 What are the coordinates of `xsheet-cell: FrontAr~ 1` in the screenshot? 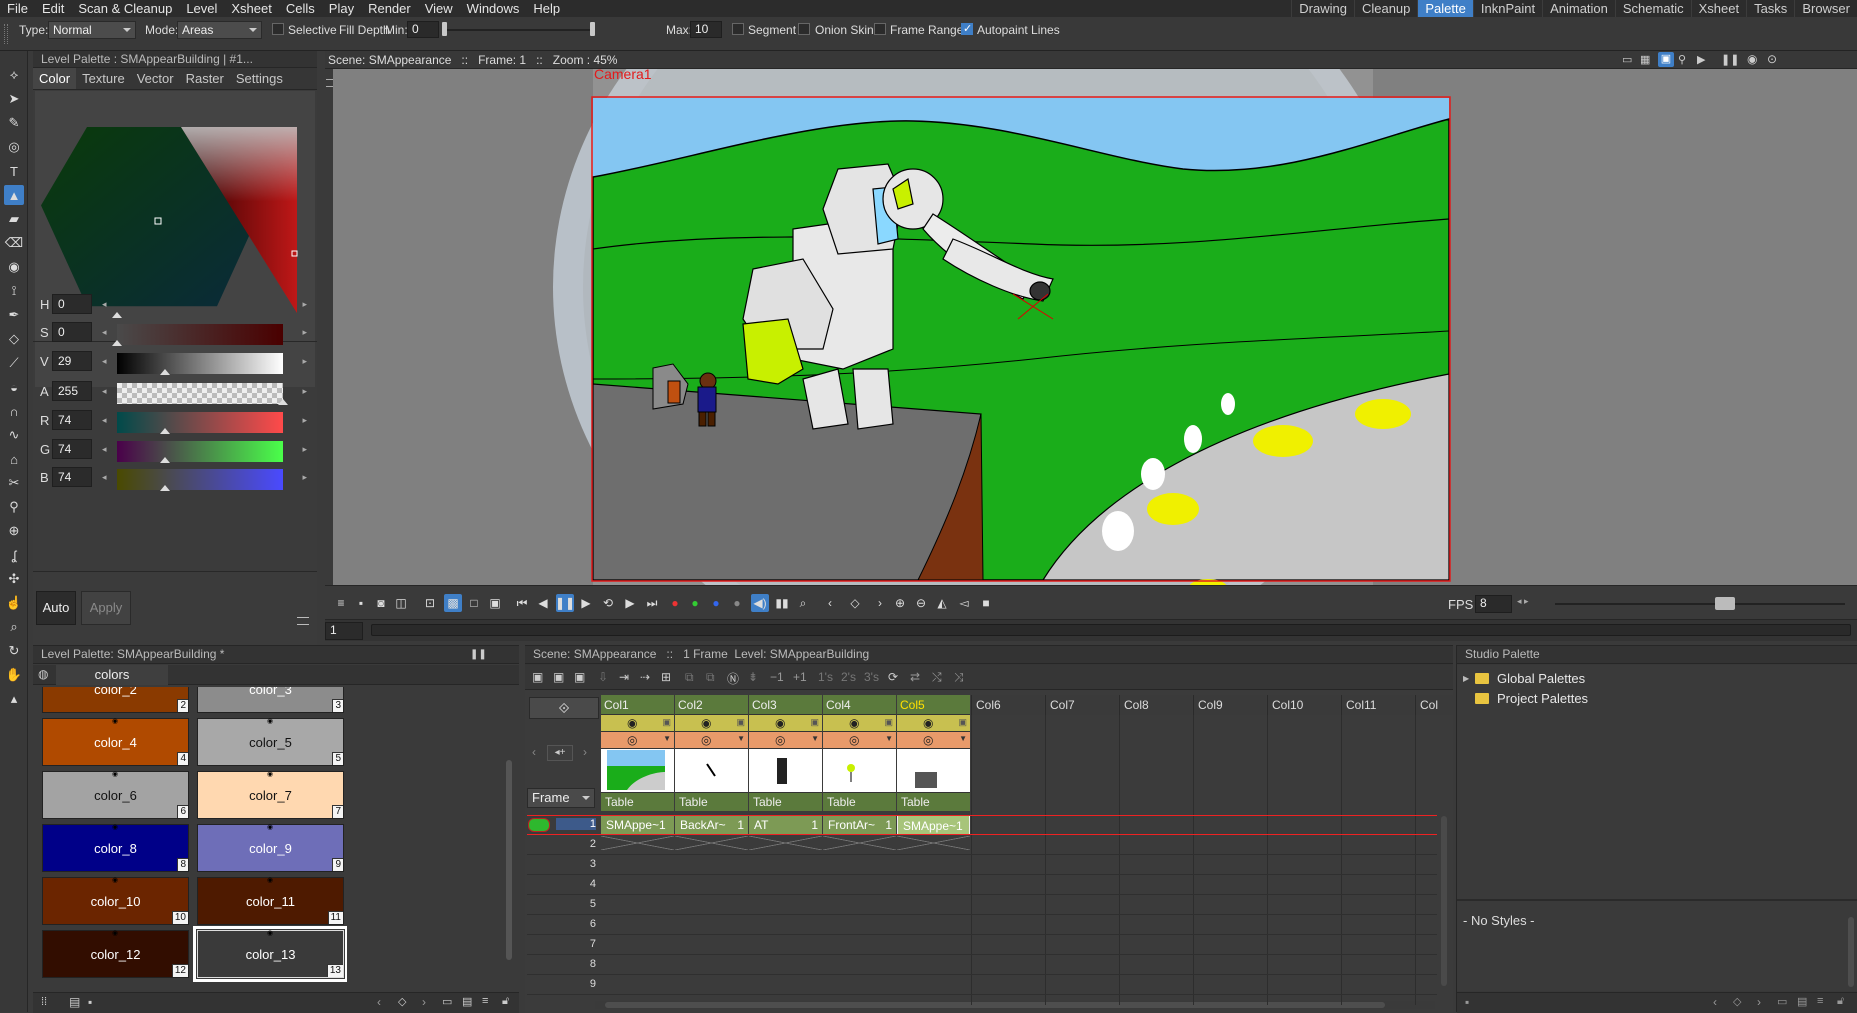 It's located at (859, 825).